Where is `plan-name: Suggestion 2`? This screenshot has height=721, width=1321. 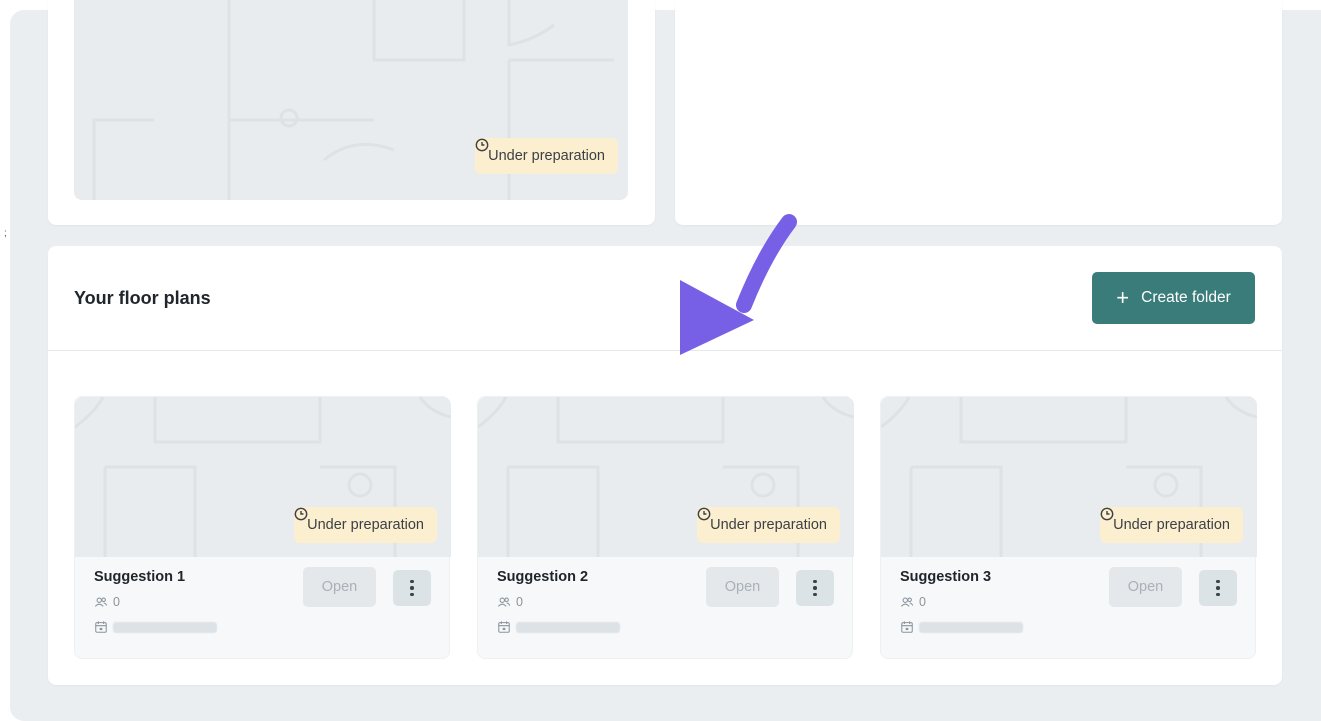
plan-name: Suggestion 2 is located at coordinates (543, 577).